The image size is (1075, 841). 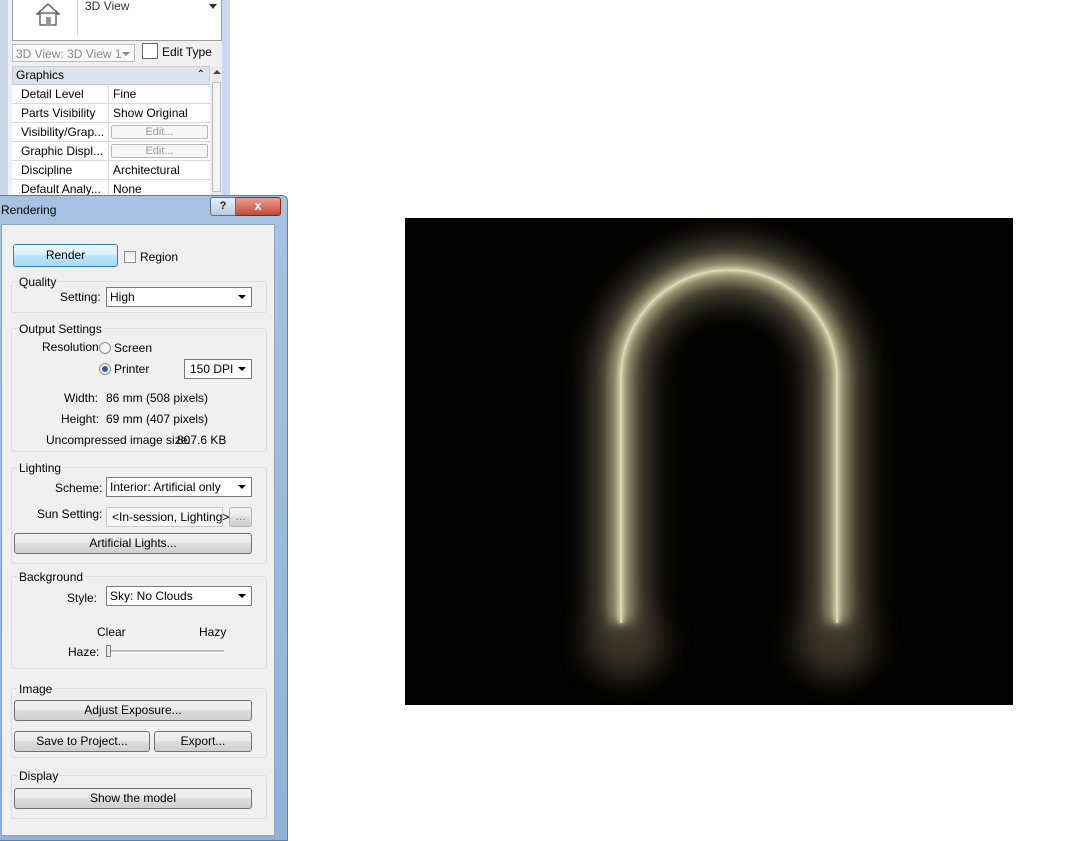 What do you see at coordinates (65, 255) in the screenshot?
I see `render-button: Render` at bounding box center [65, 255].